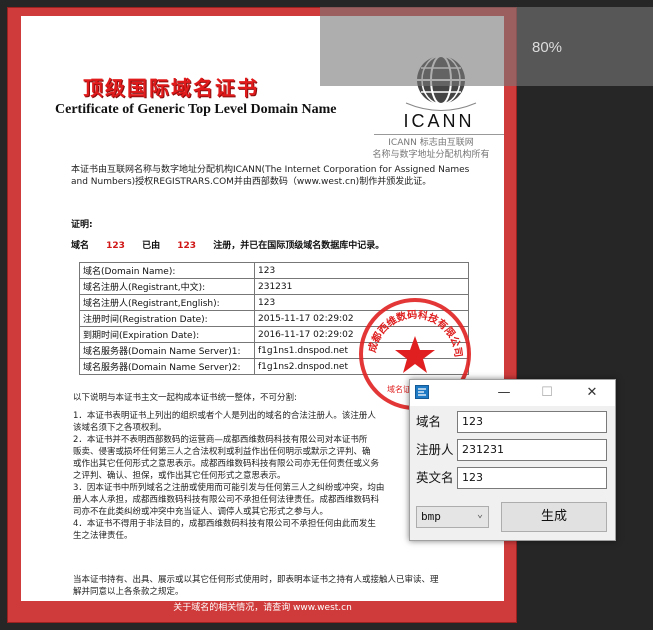 The image size is (653, 630). I want to click on icann-divider, so click(439, 134).